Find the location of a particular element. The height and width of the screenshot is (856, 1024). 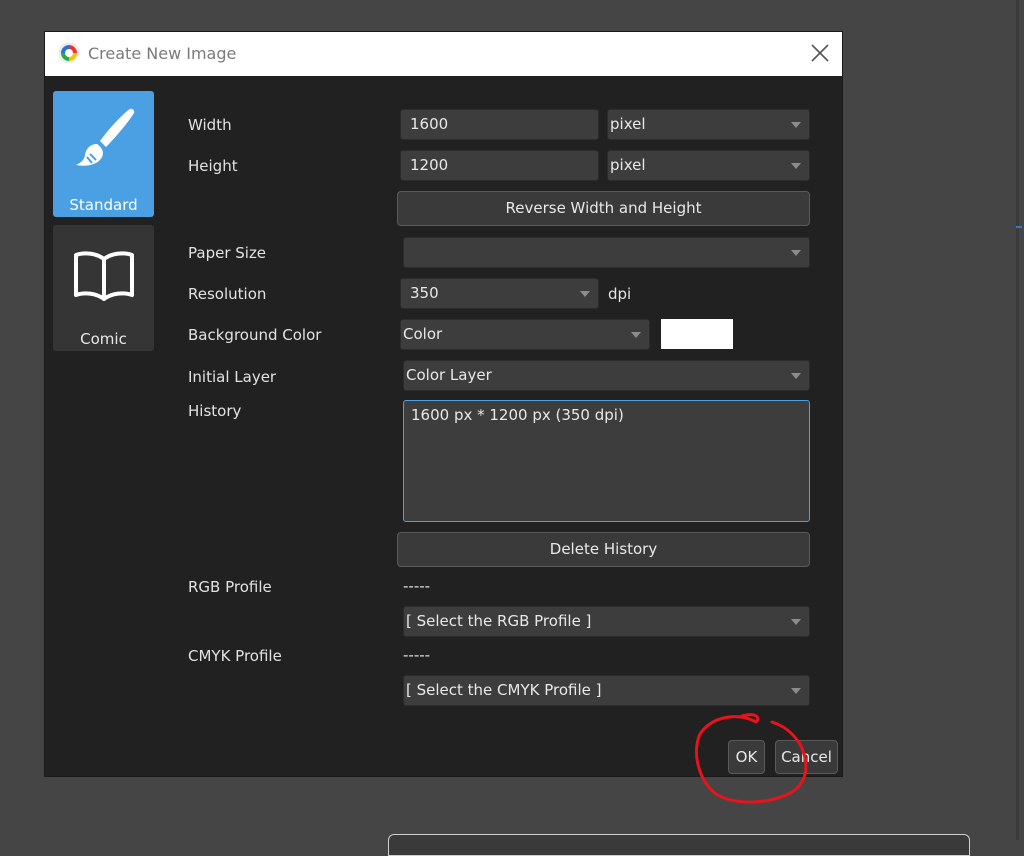

cancel-button: Cancel is located at coordinates (806, 757).